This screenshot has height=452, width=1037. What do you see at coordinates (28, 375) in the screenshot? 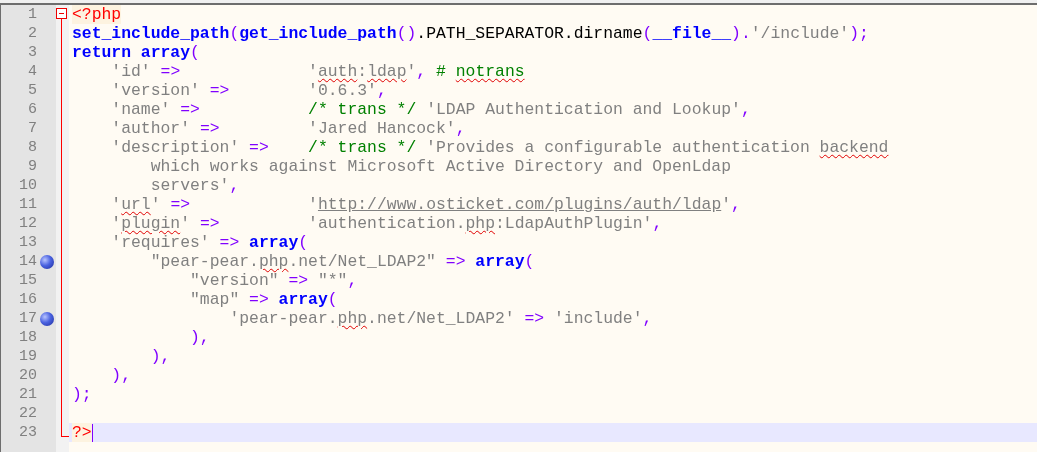
I see `line-number: 20` at bounding box center [28, 375].